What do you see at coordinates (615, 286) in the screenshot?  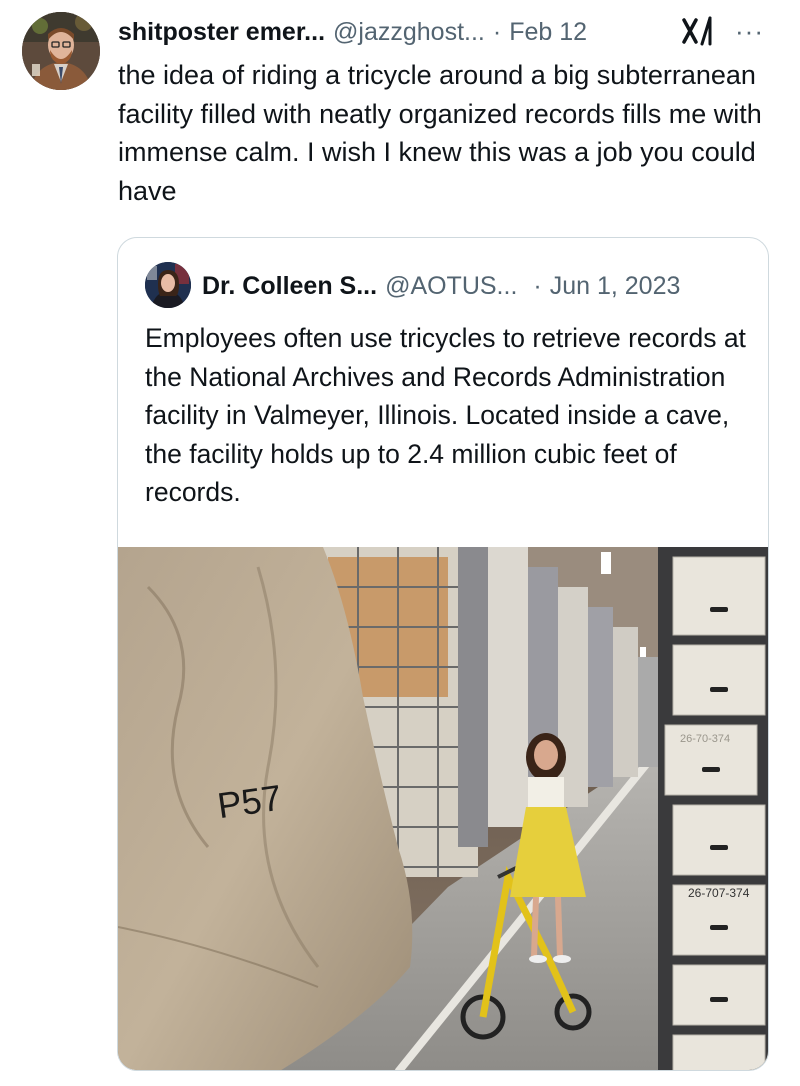 I see `quoted-tweet-date: Jun 1, 2023` at bounding box center [615, 286].